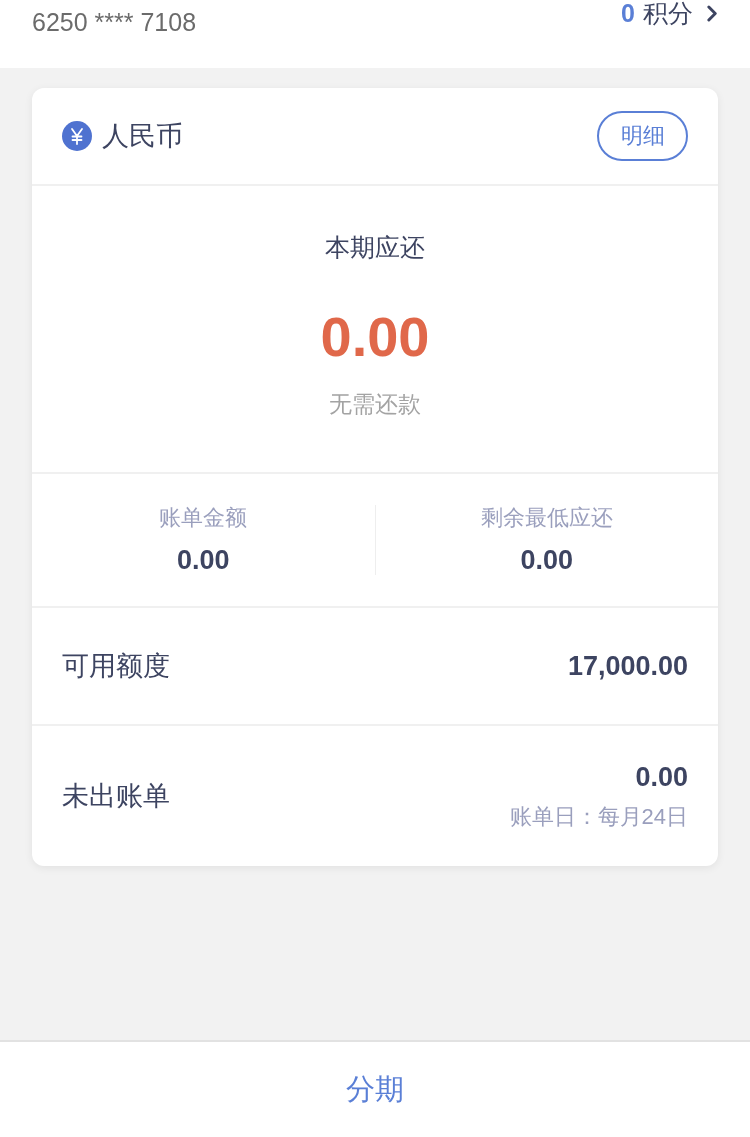 The image size is (750, 1137). What do you see at coordinates (598, 817) in the screenshot?
I see `billing-date-note: 账单日：每月24日` at bounding box center [598, 817].